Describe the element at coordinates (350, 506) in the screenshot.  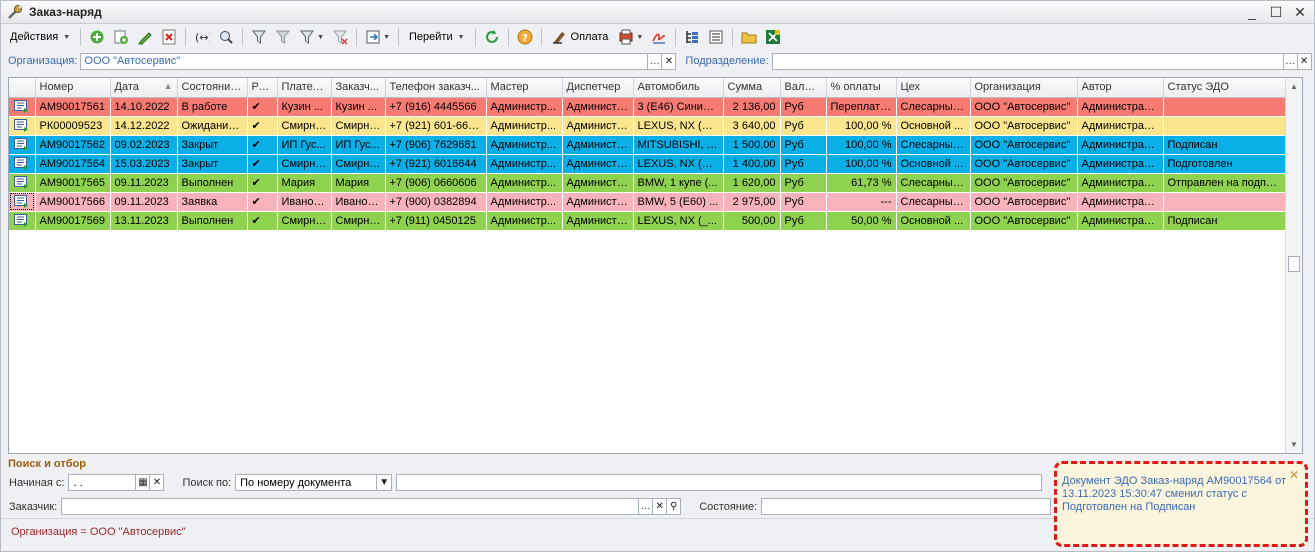
I see `customer-field` at that location.